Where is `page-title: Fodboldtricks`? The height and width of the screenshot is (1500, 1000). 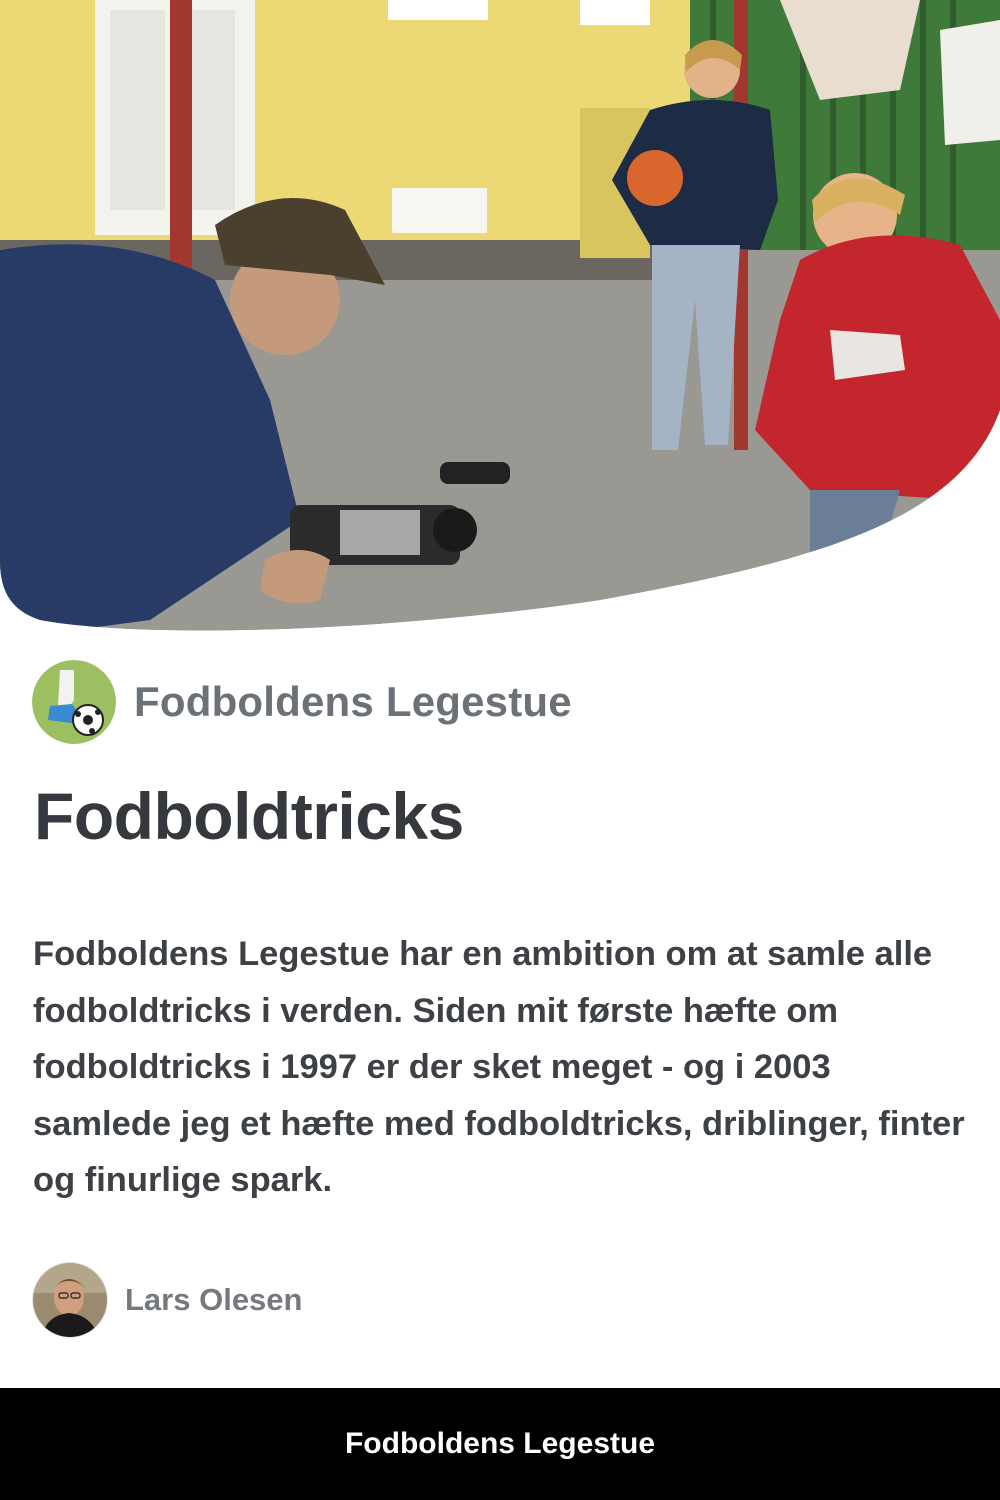
page-title: Fodboldtricks is located at coordinates (249, 816).